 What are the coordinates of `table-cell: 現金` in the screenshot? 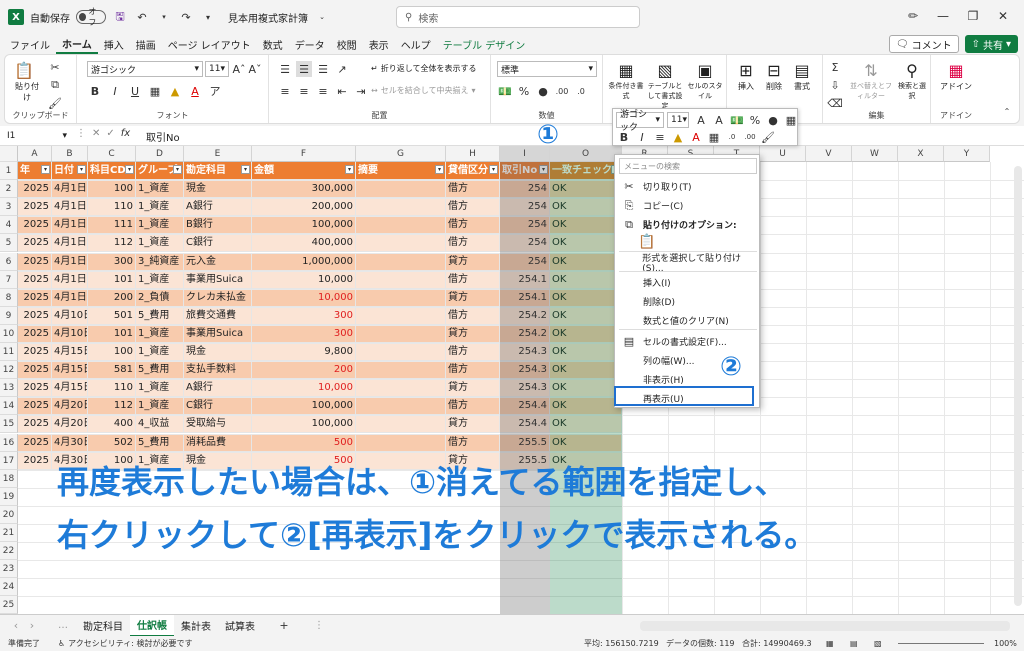 It's located at (218, 352).